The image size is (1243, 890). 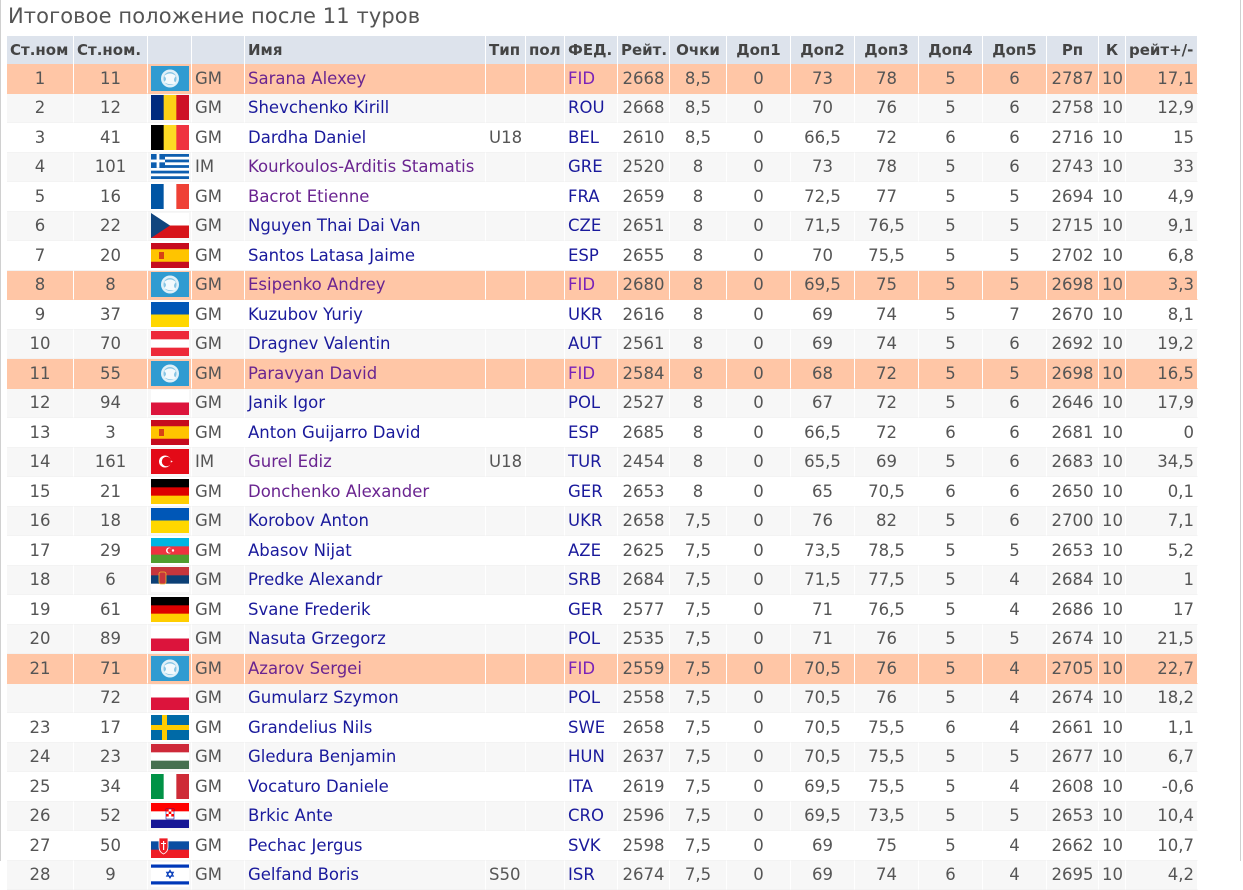 What do you see at coordinates (591, 50) in the screenshot?
I see `col-header-fed: ФЕД.` at bounding box center [591, 50].